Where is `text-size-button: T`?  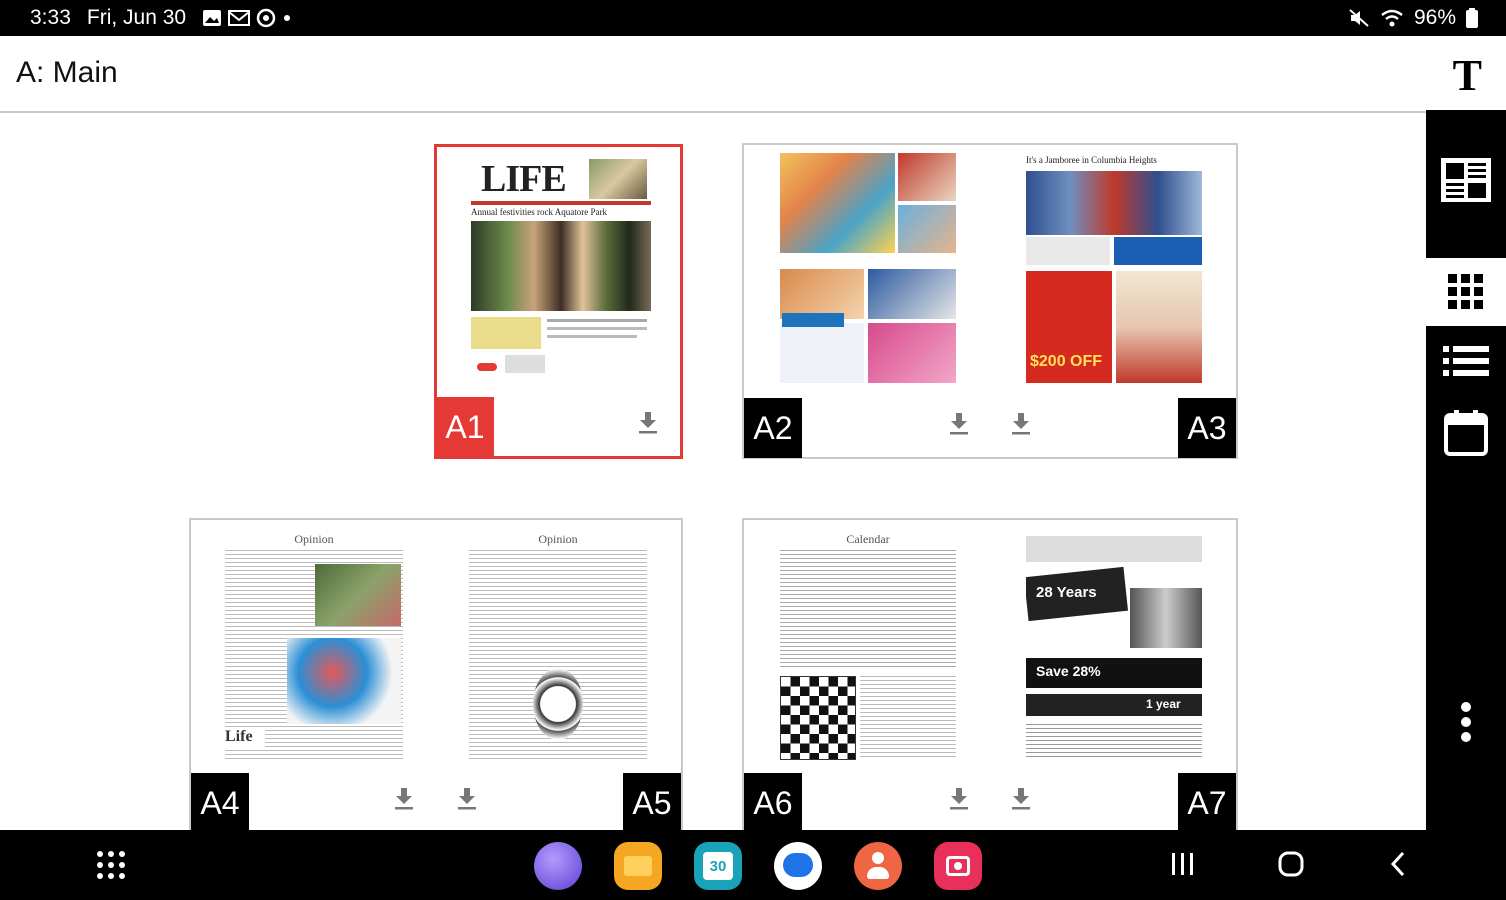 text-size-button: T is located at coordinates (1467, 75).